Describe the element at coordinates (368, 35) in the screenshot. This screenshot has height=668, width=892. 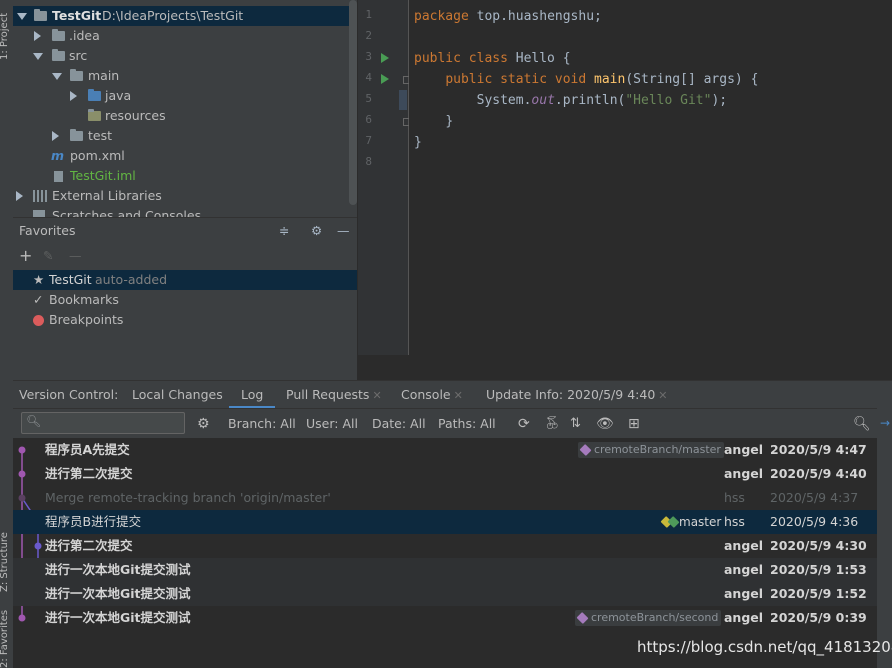
I see `line-number: 2` at that location.